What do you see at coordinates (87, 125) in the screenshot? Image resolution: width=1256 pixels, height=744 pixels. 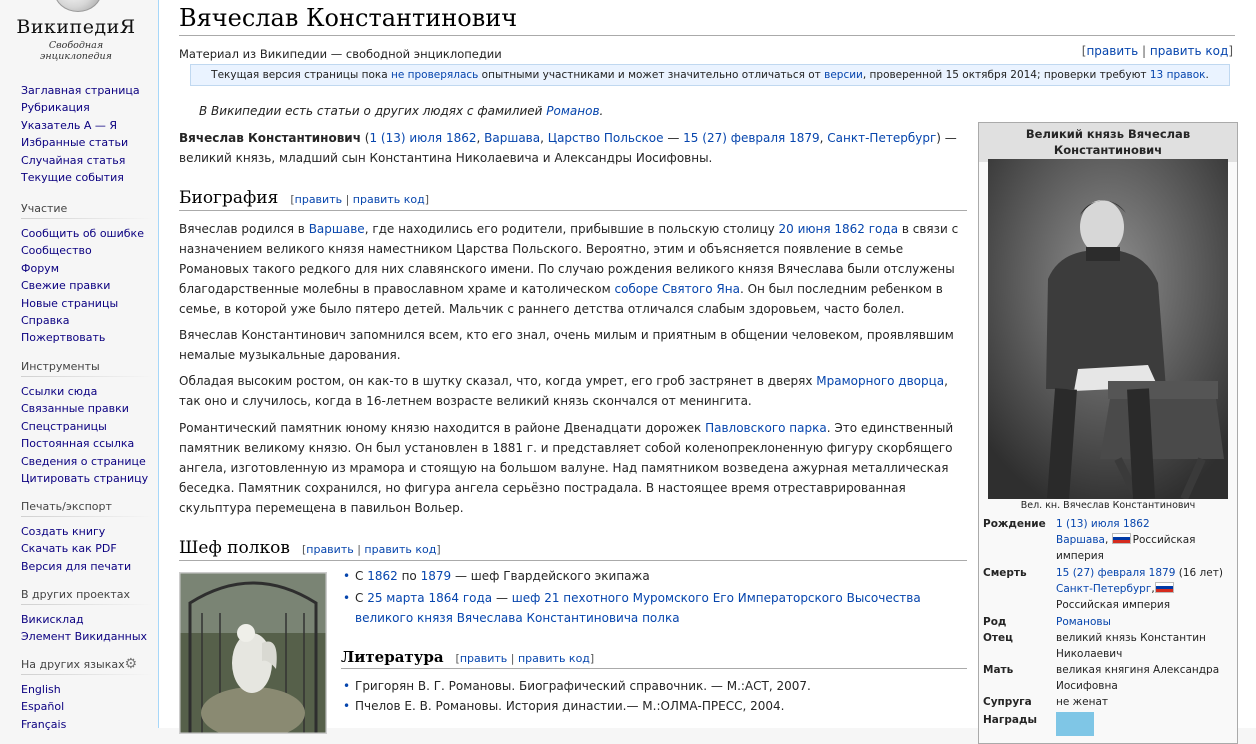 I see `nav-item: Указатель А — Я` at bounding box center [87, 125].